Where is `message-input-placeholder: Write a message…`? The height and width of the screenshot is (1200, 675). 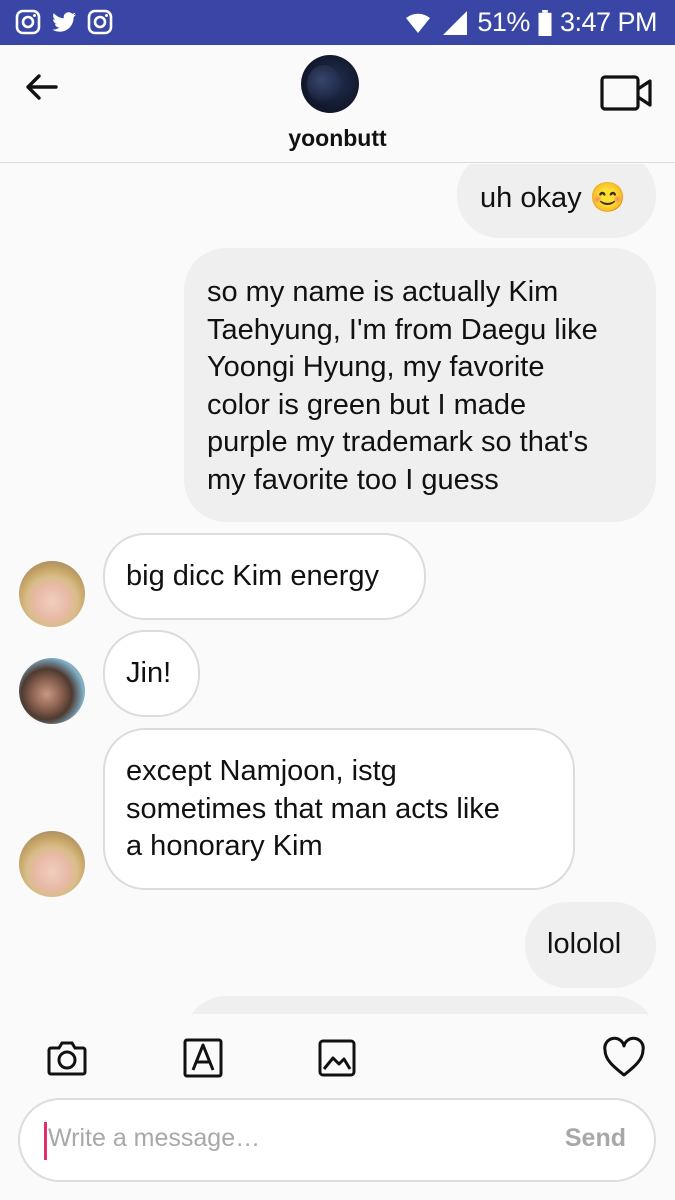
message-input-placeholder: Write a message… is located at coordinates (154, 1138).